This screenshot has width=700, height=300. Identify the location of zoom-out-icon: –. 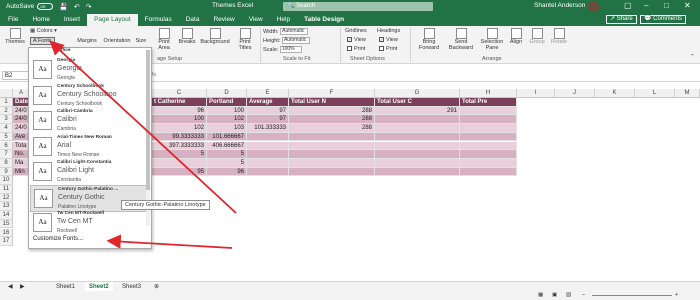
(583, 295).